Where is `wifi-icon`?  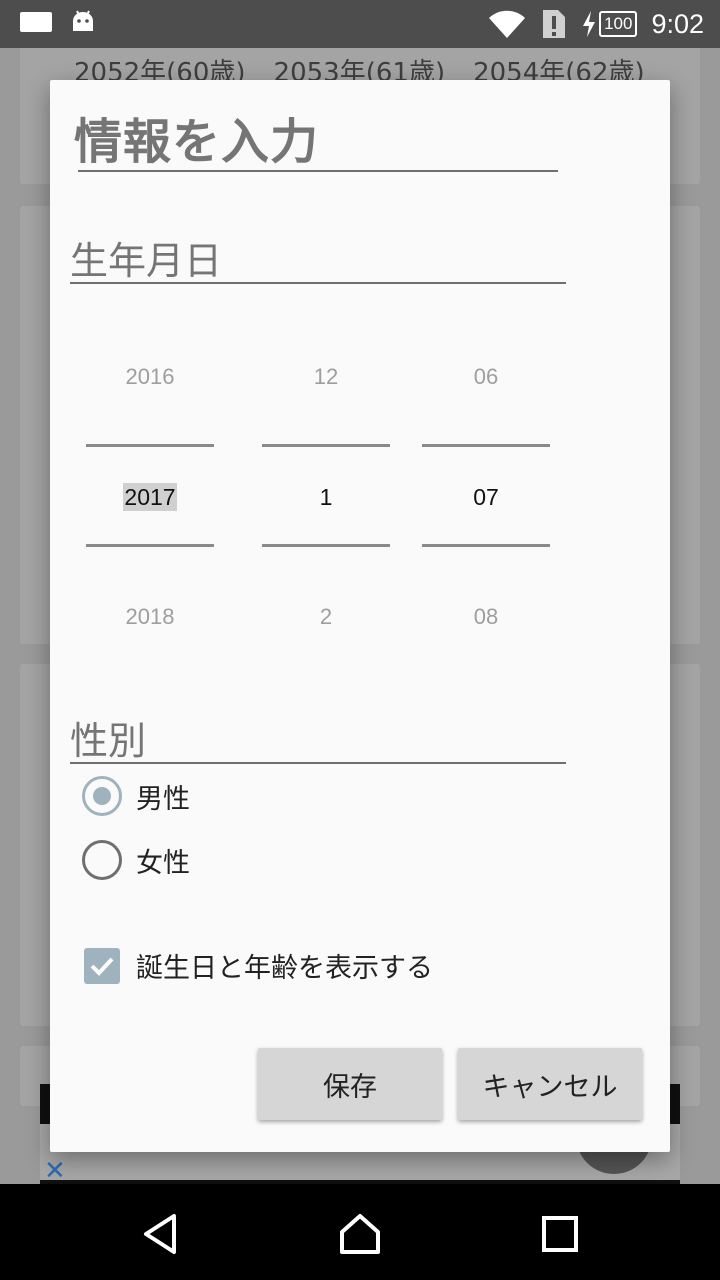
wifi-icon is located at coordinates (507, 24).